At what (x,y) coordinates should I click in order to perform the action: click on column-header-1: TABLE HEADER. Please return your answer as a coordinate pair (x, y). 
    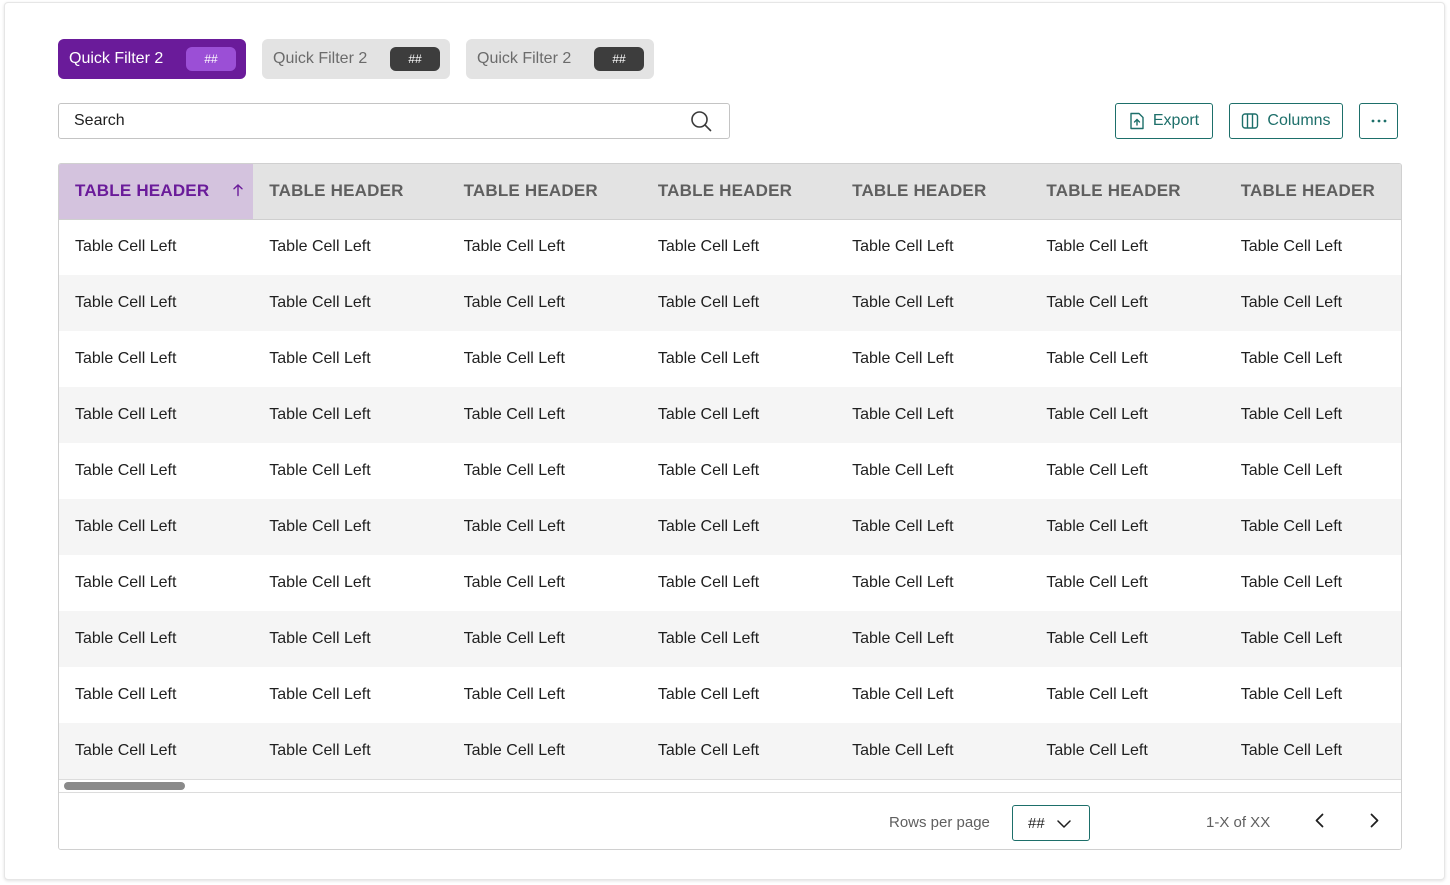
    Looking at the image, I should click on (156, 192).